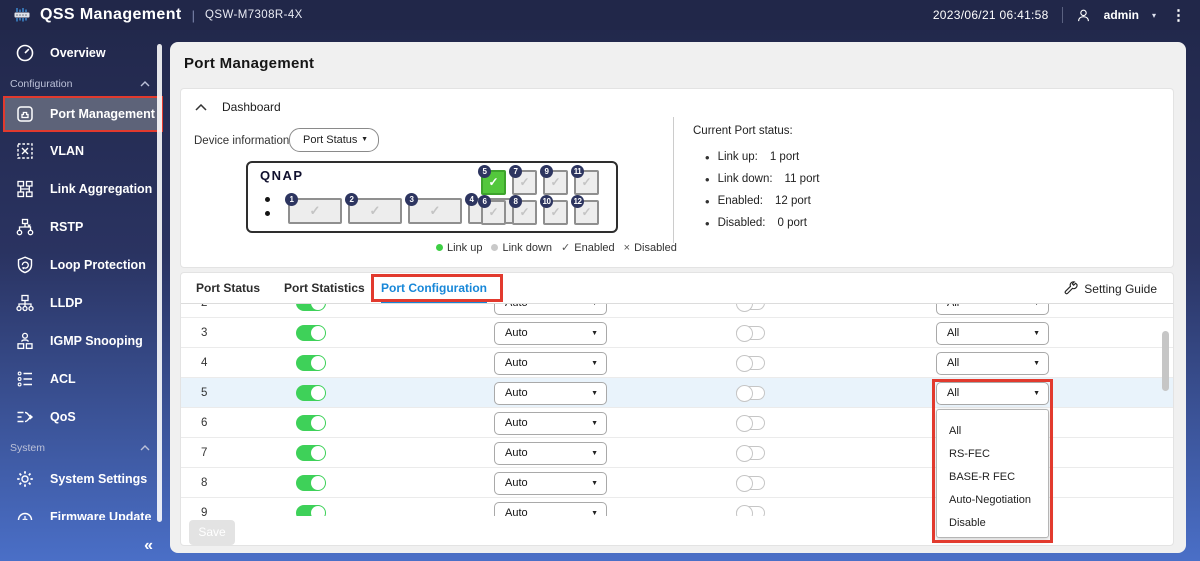 The width and height of the screenshot is (1200, 561). Describe the element at coordinates (83, 227) in the screenshot. I see `sidebar-item-rstp: RSTP` at that location.